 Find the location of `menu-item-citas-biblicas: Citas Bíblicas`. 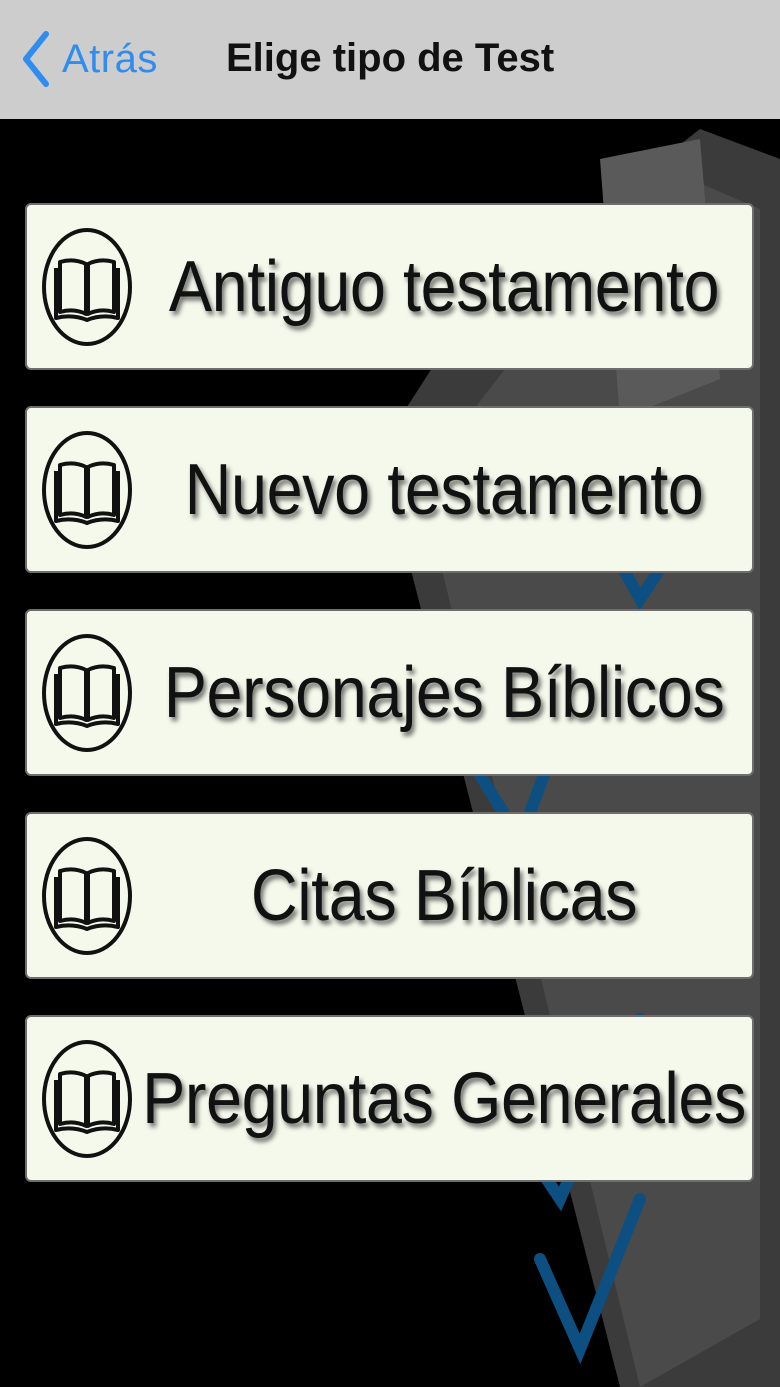

menu-item-citas-biblicas: Citas Bíblicas is located at coordinates (389, 895).